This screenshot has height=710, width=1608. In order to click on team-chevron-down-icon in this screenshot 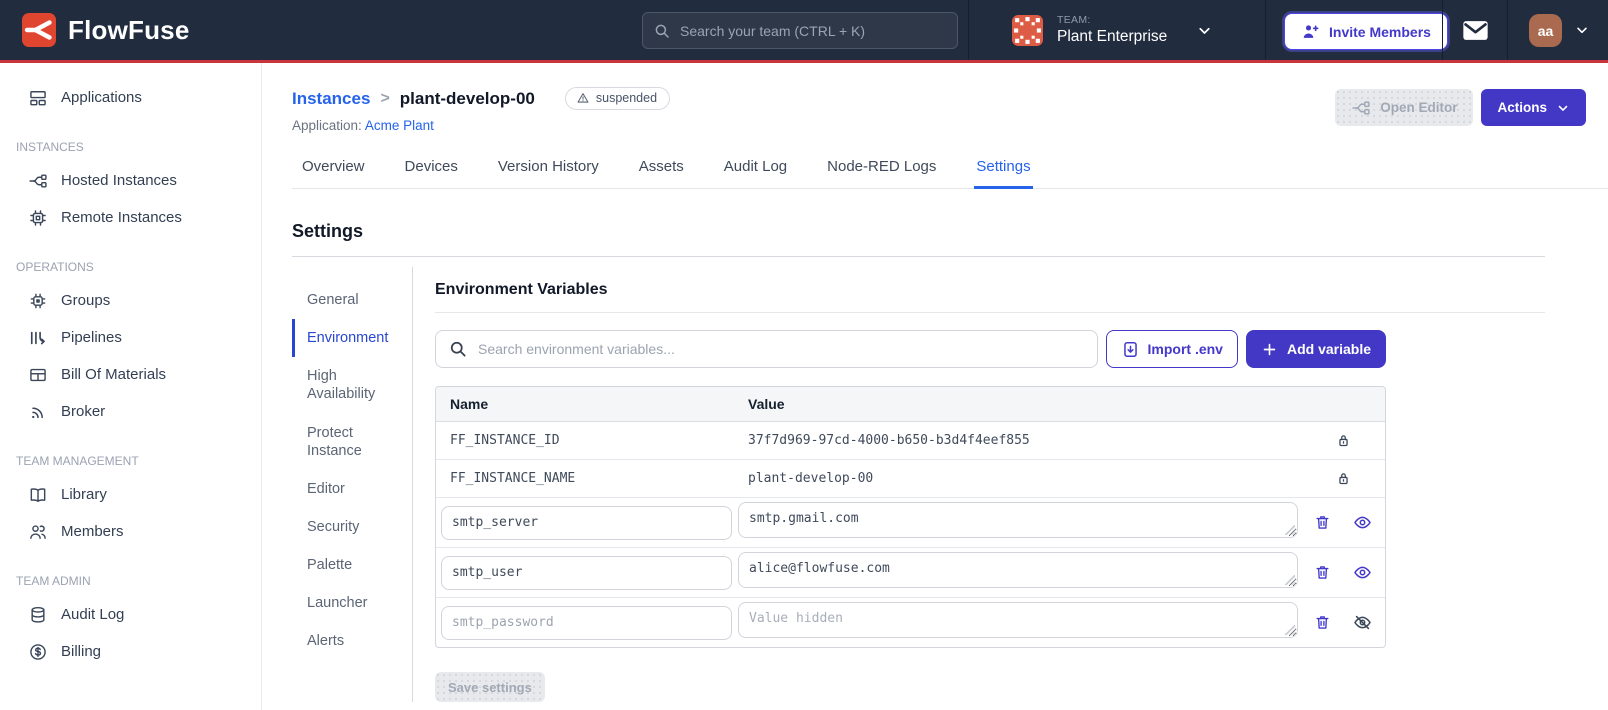, I will do `click(1204, 30)`.